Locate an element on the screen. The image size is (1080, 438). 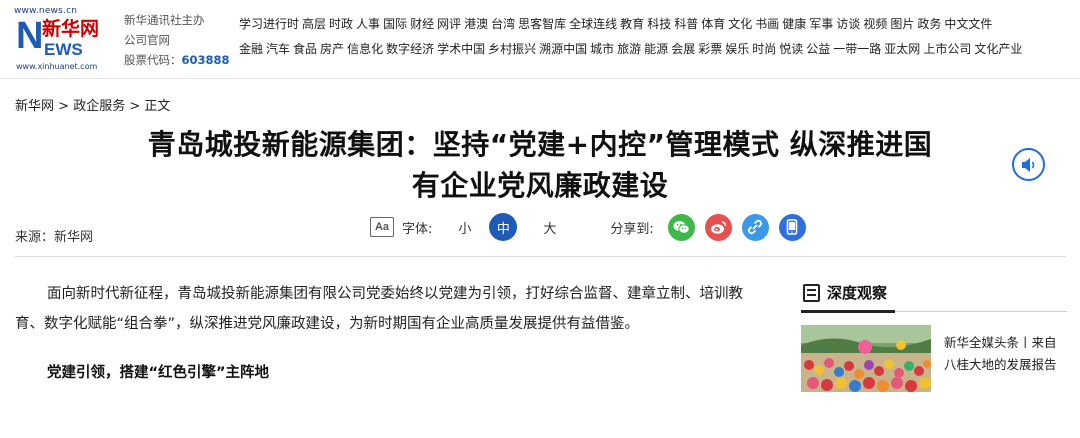
logo-letter-n: N is located at coordinates (30, 36).